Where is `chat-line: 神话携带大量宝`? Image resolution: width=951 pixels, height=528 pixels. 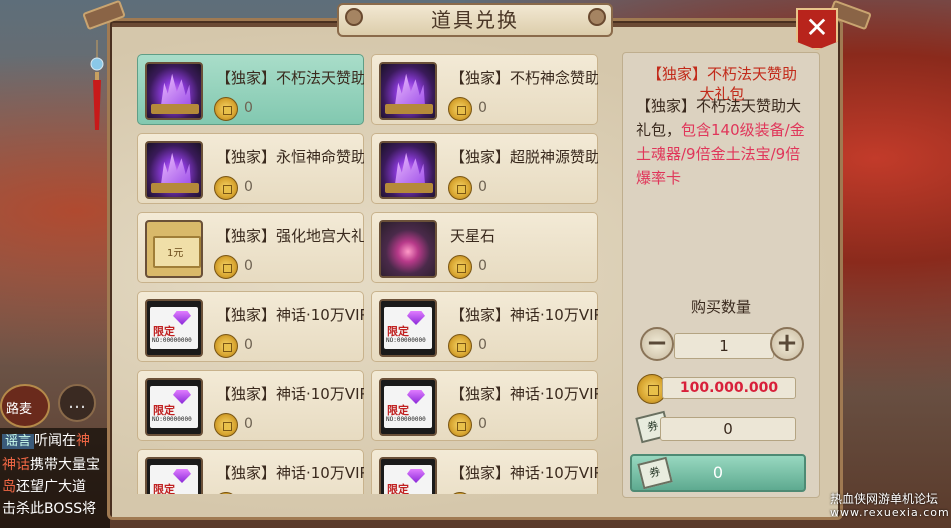
chat-line: 神话携带大量宝 is located at coordinates (51, 465).